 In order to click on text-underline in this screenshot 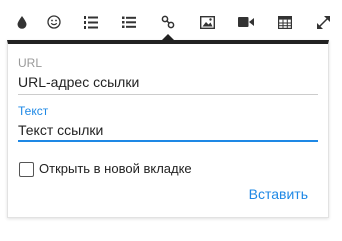, I will do `click(168, 141)`.